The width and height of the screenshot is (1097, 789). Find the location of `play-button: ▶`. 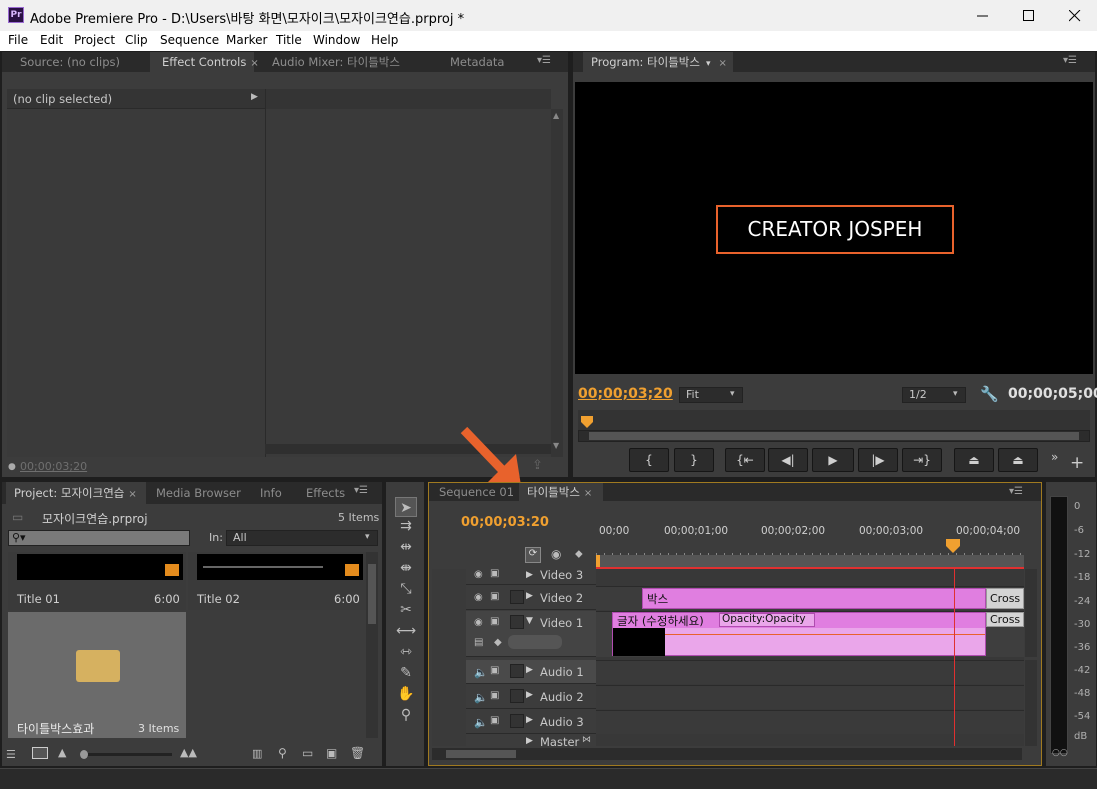

play-button: ▶ is located at coordinates (833, 460).